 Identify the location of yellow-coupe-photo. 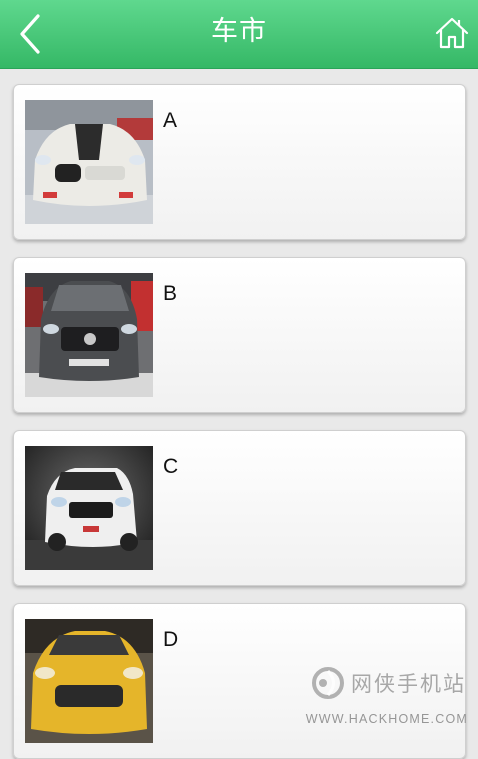
(89, 681).